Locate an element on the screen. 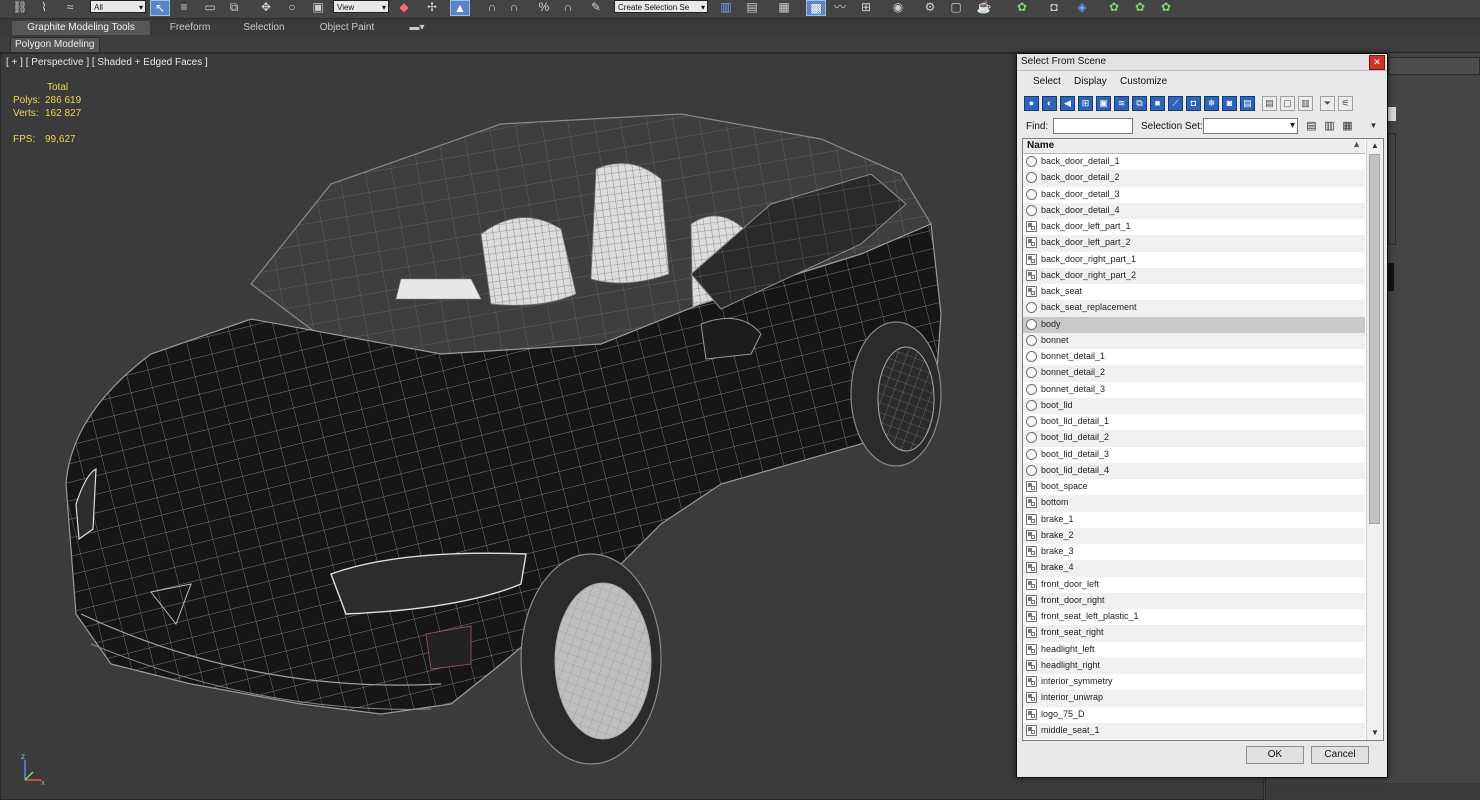 The width and height of the screenshot is (1480, 800). list-item: bottom is located at coordinates (1194, 503).